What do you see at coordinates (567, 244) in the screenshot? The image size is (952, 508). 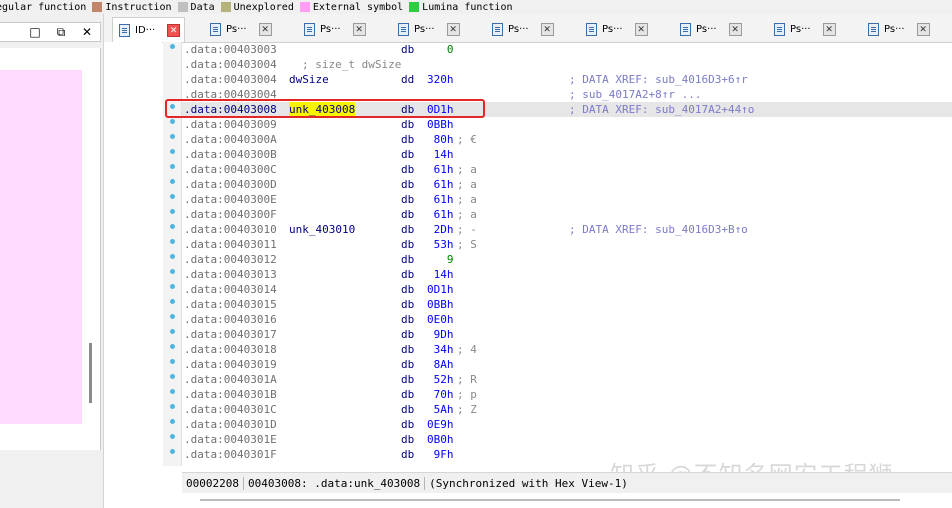 I see `listing-row: .data:00403011 db 53h; S` at bounding box center [567, 244].